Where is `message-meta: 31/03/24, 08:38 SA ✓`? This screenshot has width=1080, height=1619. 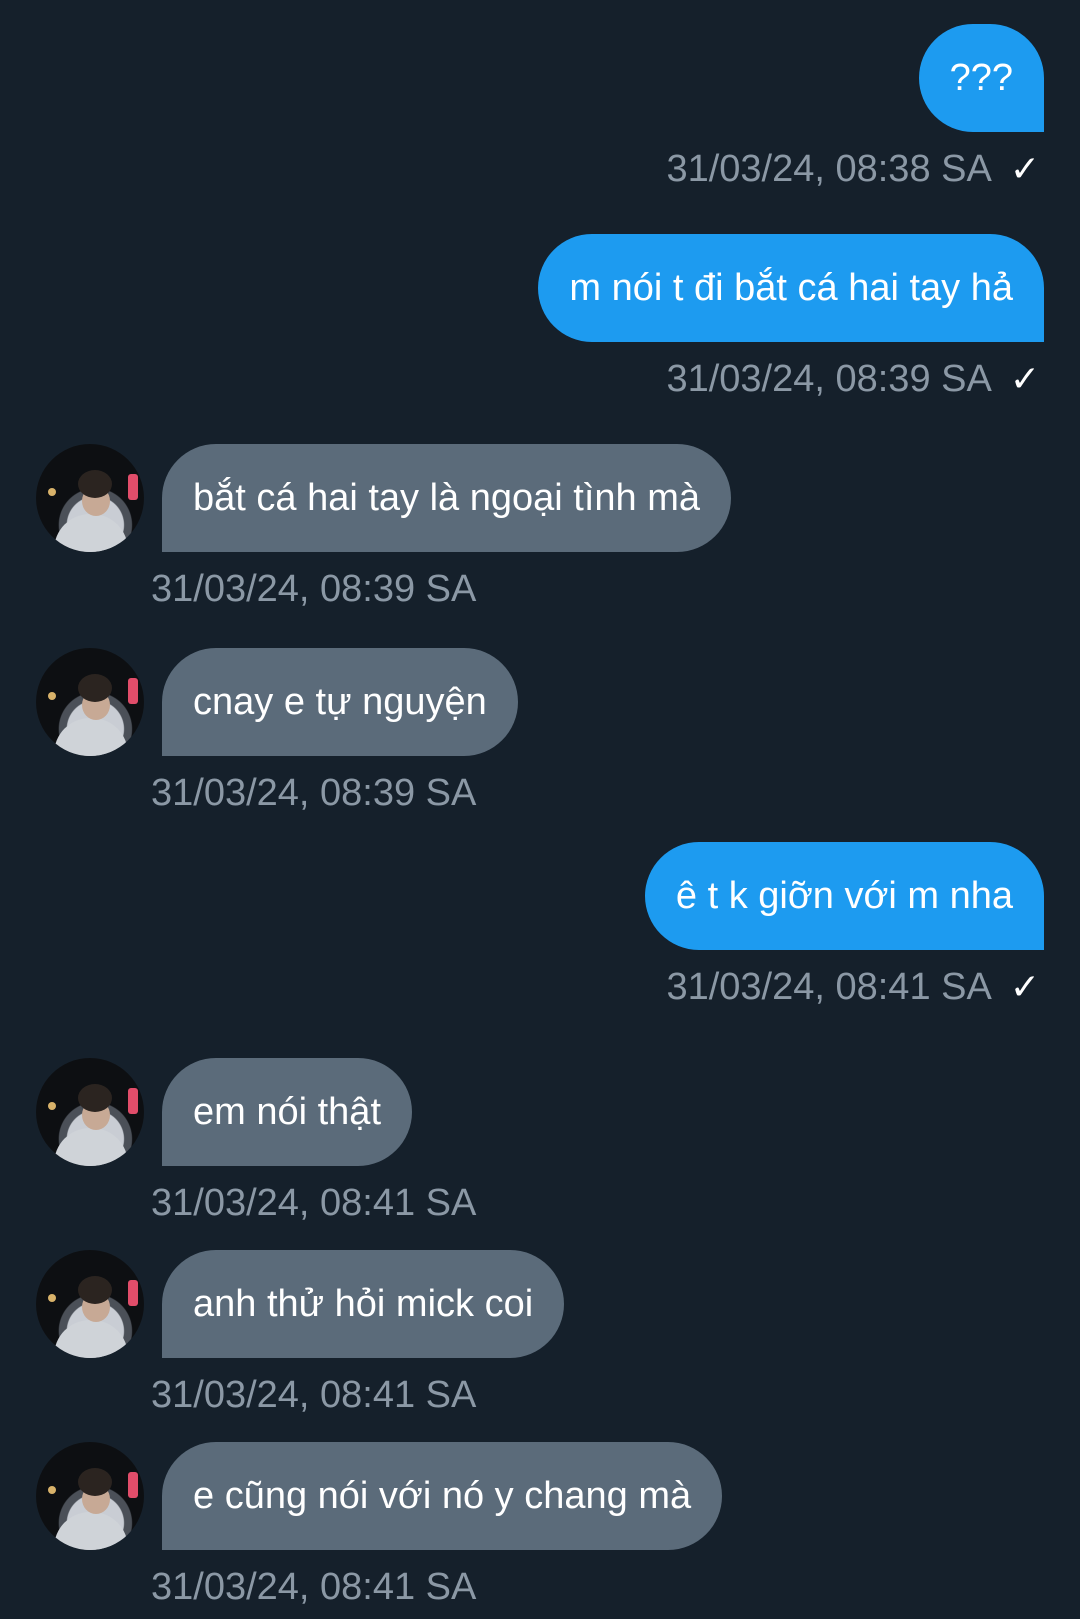 message-meta: 31/03/24, 08:38 SA ✓ is located at coordinates (853, 169).